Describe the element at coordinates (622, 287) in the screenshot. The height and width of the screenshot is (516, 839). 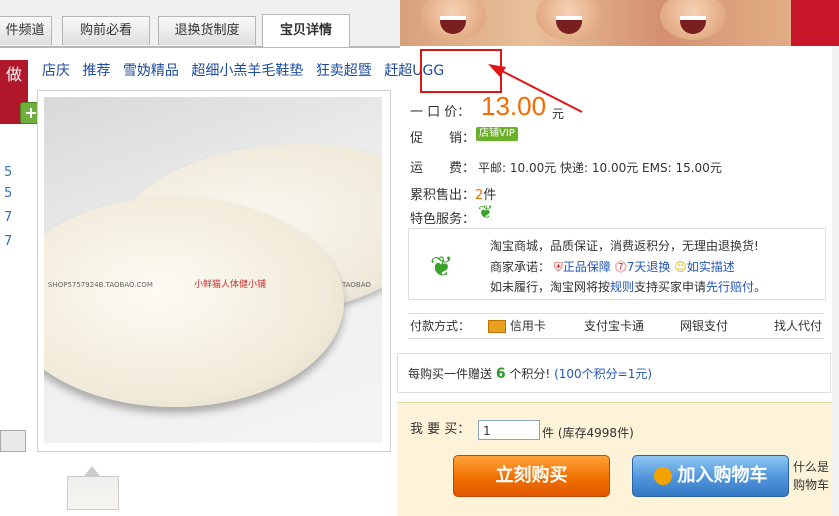
I see `rules-link: 规则` at that location.